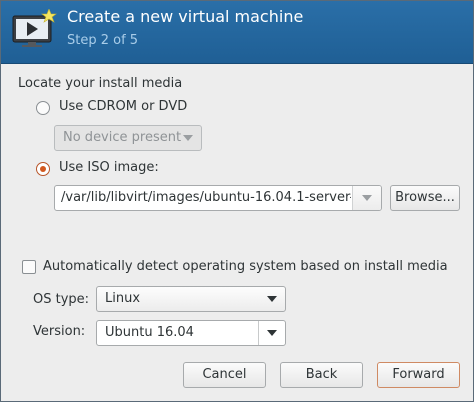 The image size is (474, 402). What do you see at coordinates (122, 137) in the screenshot?
I see `cdrom-device-value: No device present` at bounding box center [122, 137].